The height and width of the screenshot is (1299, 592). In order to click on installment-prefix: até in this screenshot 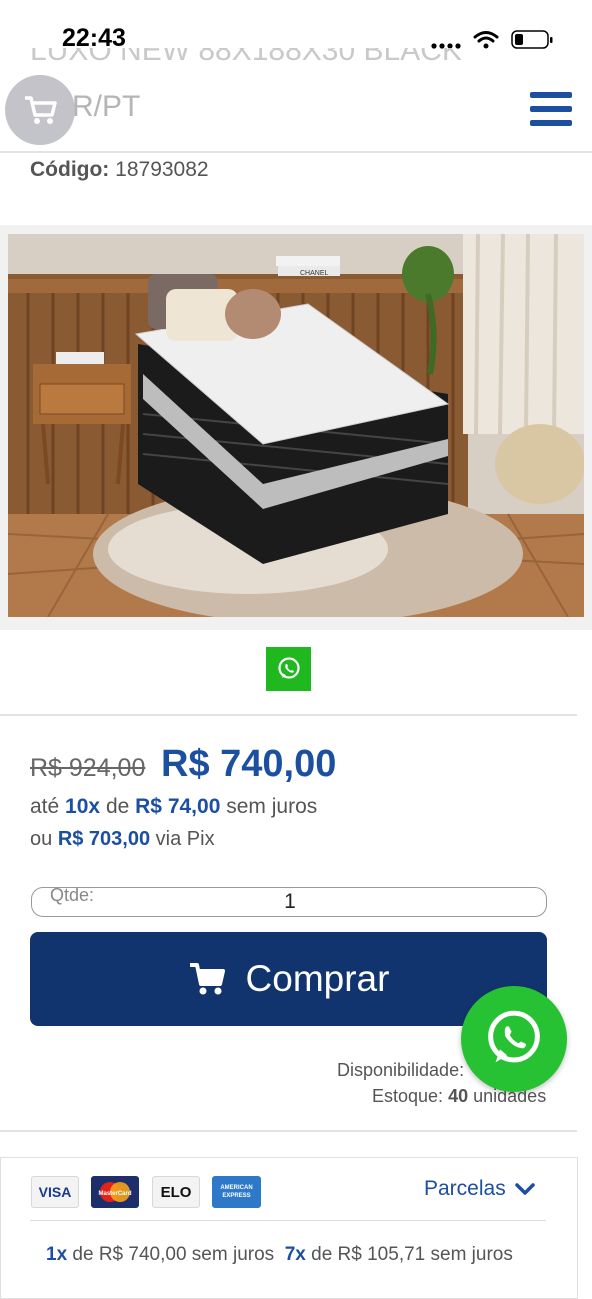, I will do `click(45, 806)`.